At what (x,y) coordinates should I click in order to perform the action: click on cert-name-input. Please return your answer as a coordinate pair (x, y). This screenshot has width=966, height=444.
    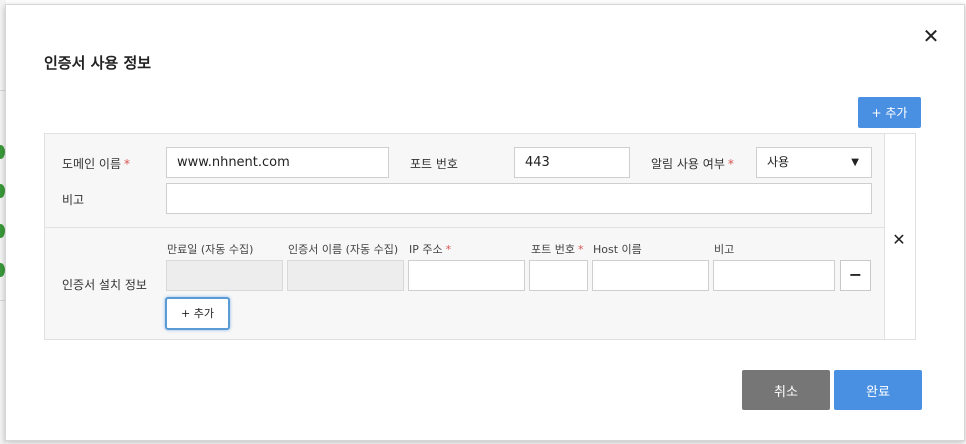
    Looking at the image, I should click on (345, 275).